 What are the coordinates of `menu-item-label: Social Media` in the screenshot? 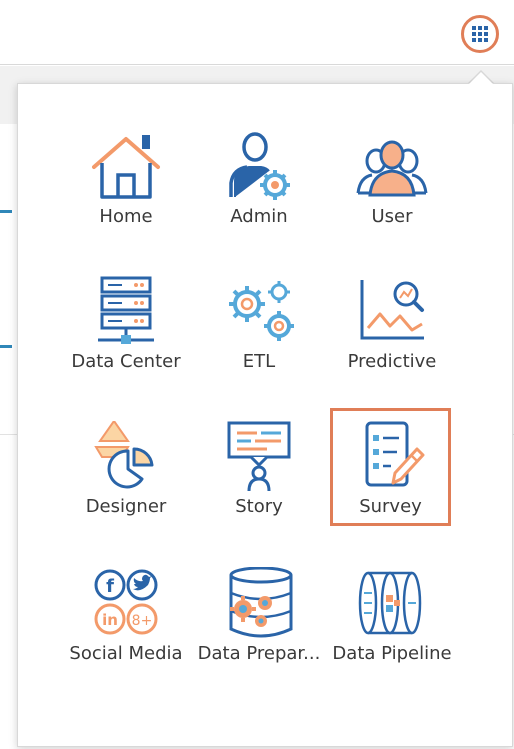 It's located at (126, 653).